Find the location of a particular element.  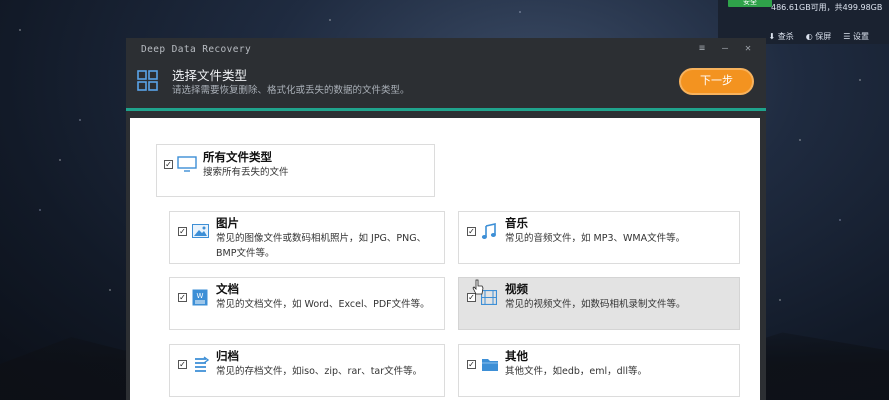

close-icon: ✕ is located at coordinates (748, 48).